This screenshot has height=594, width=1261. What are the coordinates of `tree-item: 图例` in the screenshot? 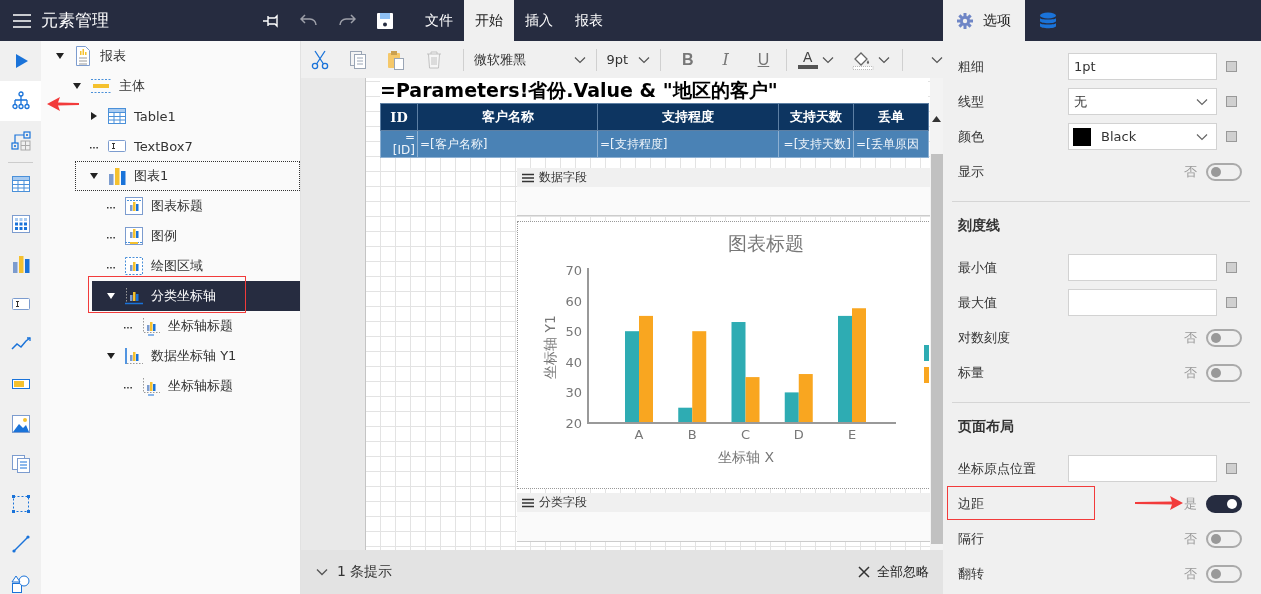 It's located at (196, 236).